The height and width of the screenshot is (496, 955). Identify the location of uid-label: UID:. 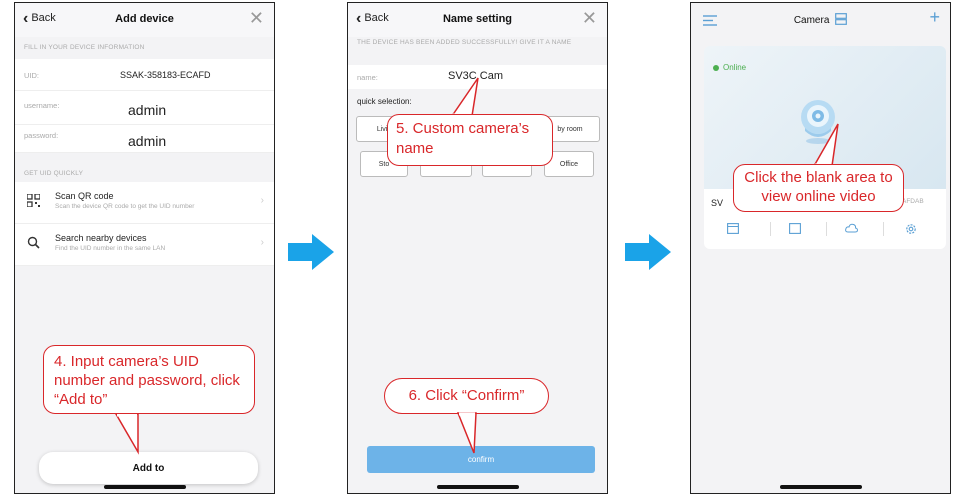
(31, 75).